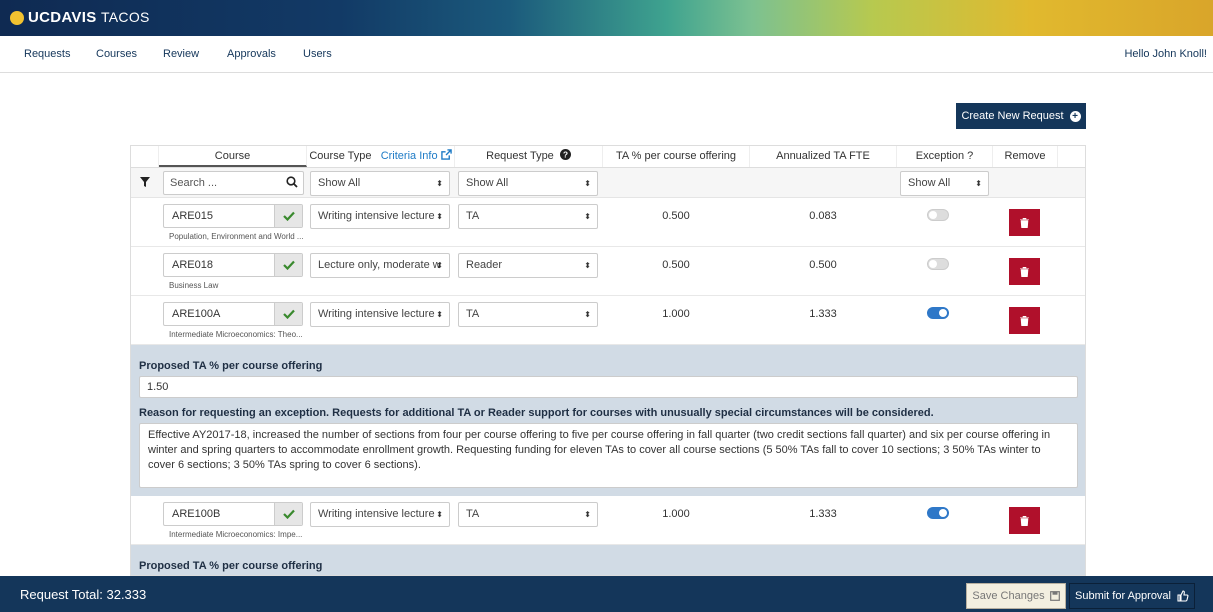 This screenshot has width=1213, height=612. Describe the element at coordinates (606, 18) in the screenshot. I see `top-banner: UCDAVIS TACOS` at that location.